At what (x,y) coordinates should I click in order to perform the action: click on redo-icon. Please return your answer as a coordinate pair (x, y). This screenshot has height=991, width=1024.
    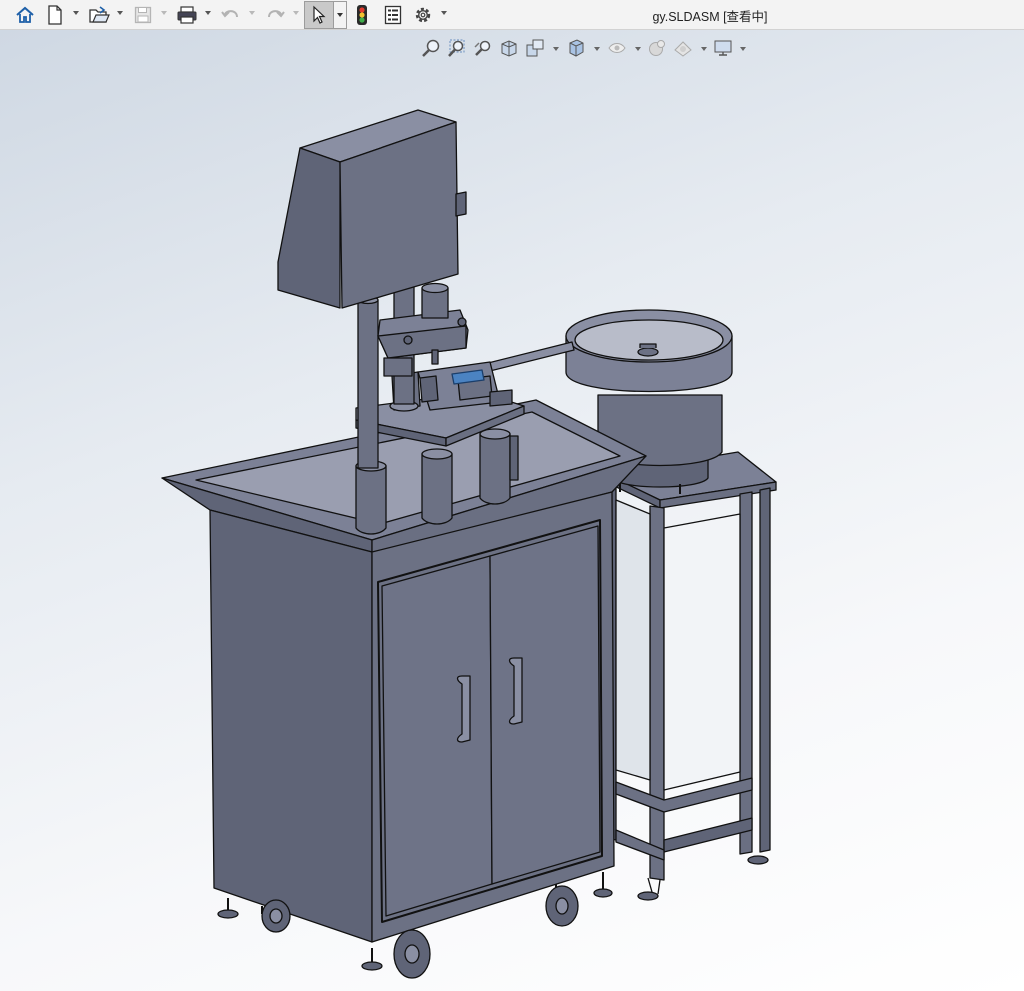
    Looking at the image, I should click on (276, 14).